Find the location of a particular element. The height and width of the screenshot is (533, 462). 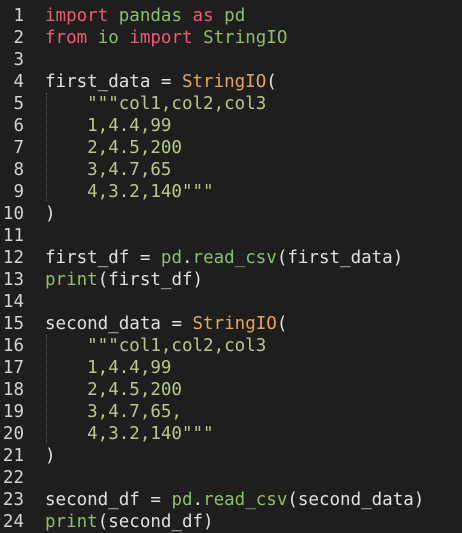

code-token: import is located at coordinates (161, 38).